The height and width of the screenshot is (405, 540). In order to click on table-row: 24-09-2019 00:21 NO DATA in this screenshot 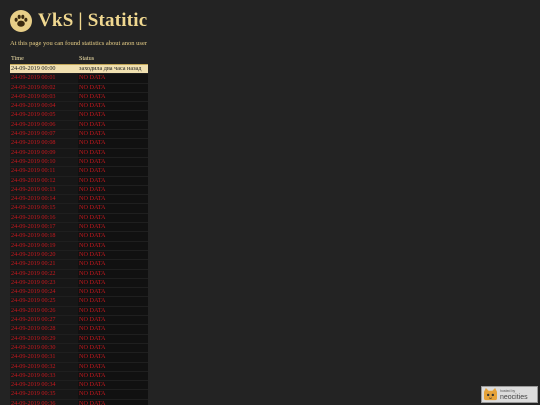, I will do `click(79, 264)`.